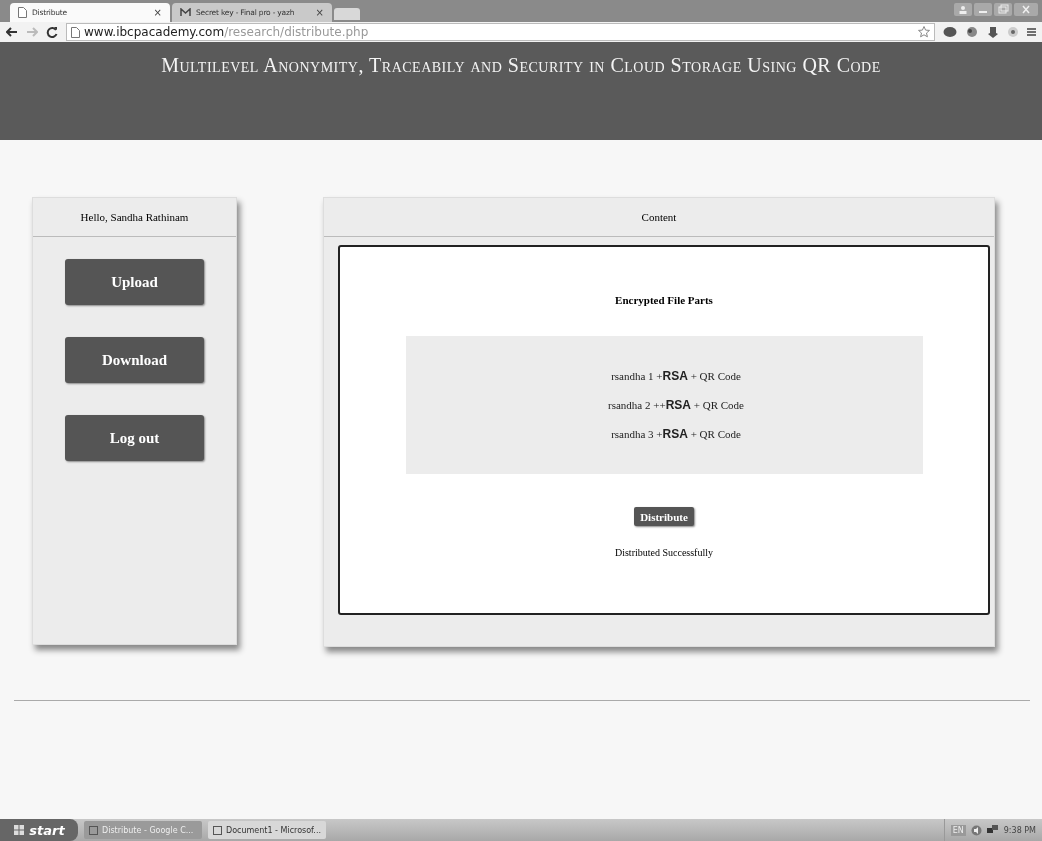  Describe the element at coordinates (521, 65) in the screenshot. I see `site-title: Multilevel Anonymity, Traceabily and Security in Cloud Storage Using QR Code` at that location.